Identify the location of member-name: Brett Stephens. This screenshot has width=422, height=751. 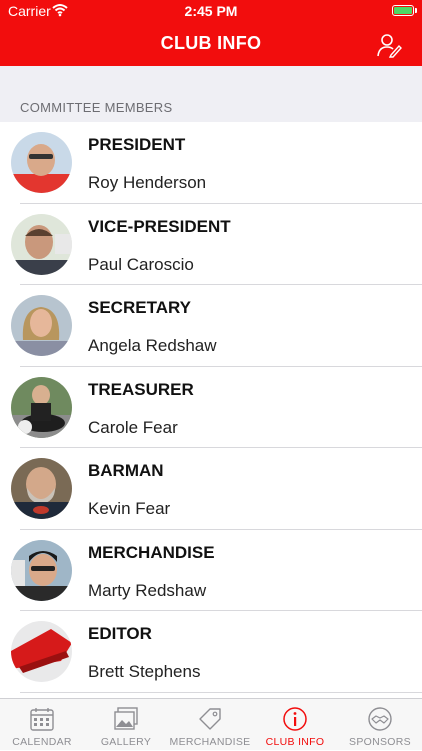
(144, 671).